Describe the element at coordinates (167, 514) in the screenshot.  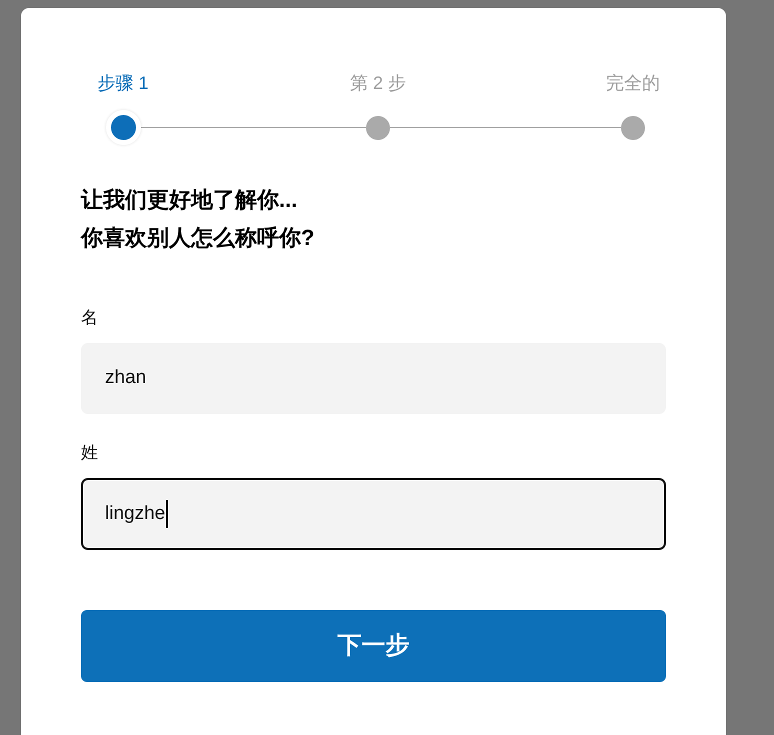
I see `text-cursor-icon` at that location.